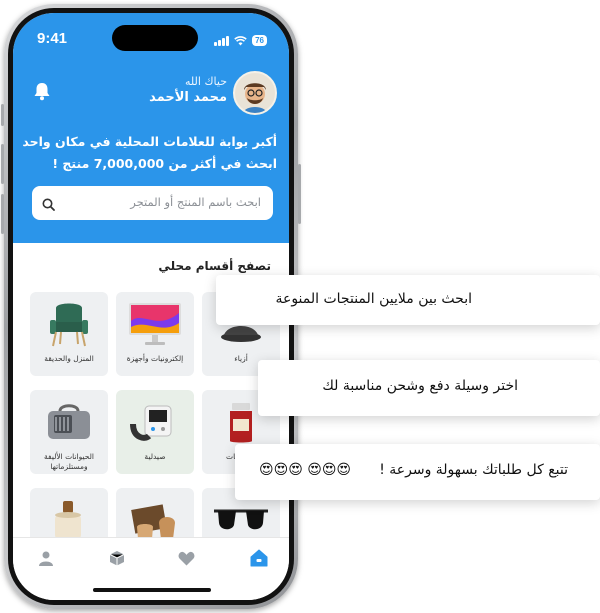  I want to click on monitor-icon, so click(155, 324).